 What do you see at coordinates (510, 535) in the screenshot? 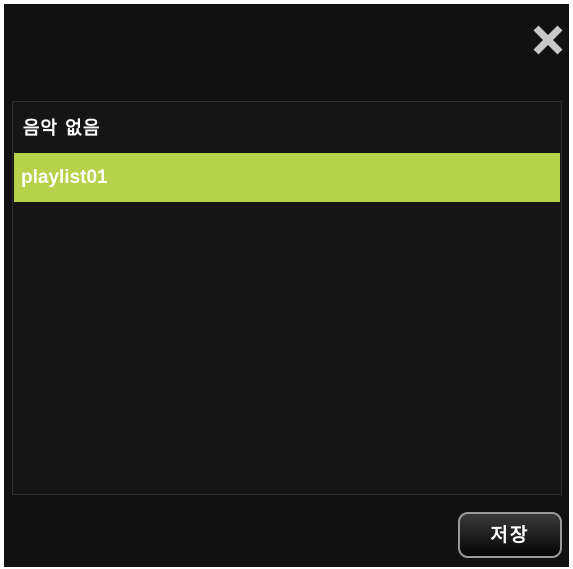
I see `save-button: 저장` at bounding box center [510, 535].